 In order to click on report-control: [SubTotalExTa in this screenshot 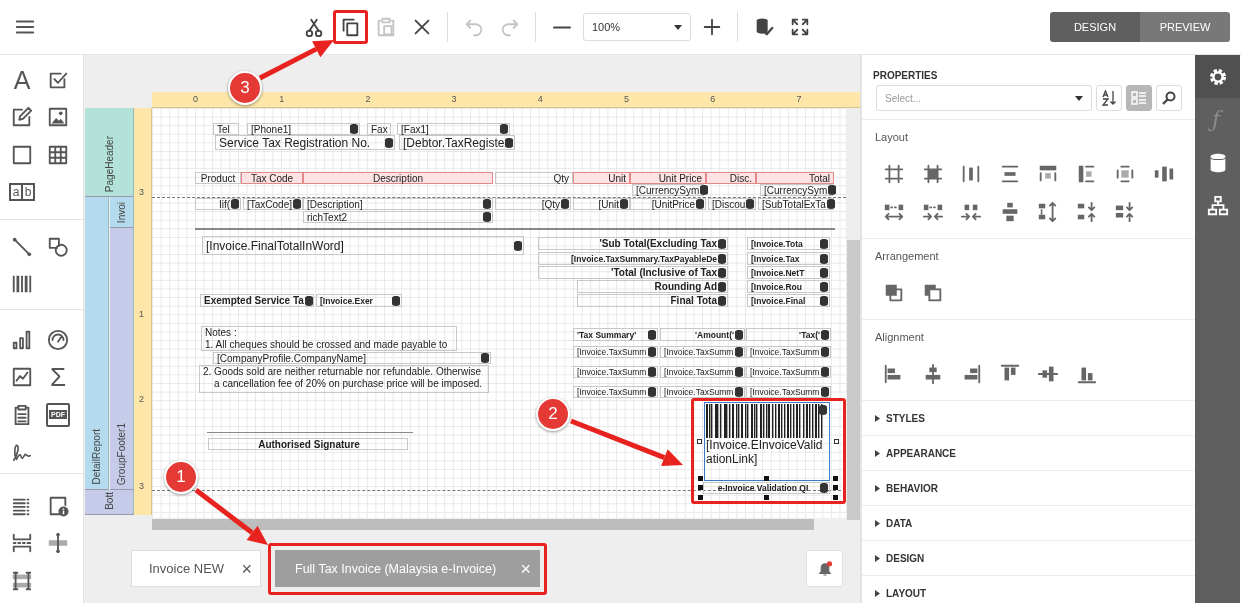, I will do `click(796, 204)`.